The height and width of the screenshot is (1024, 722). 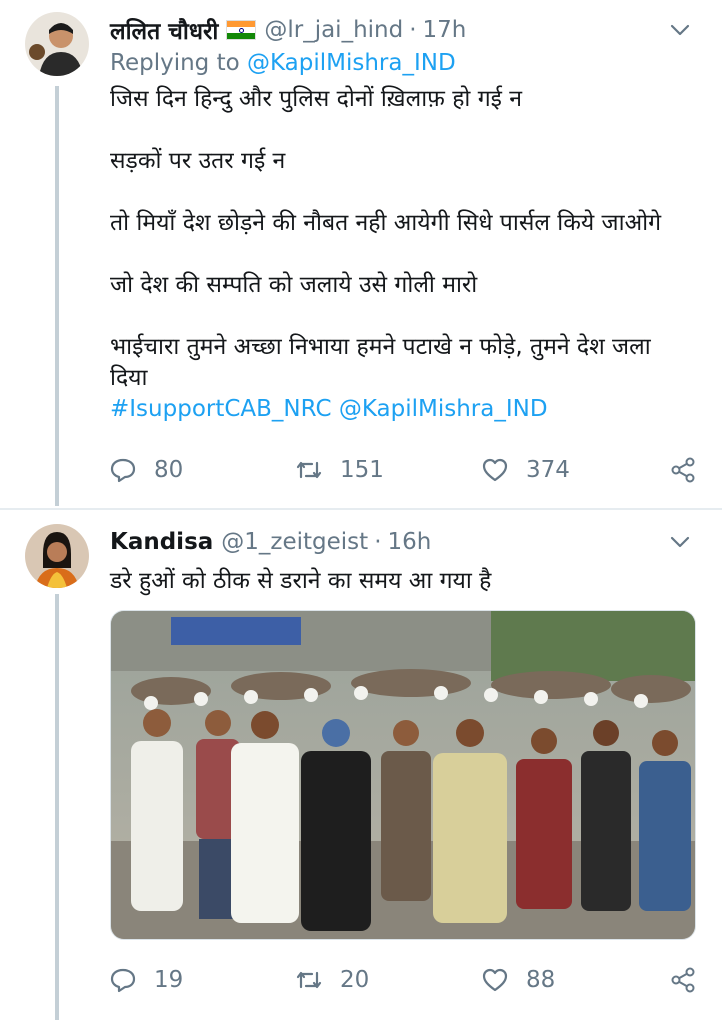 I want to click on reply-button: 80, so click(x=145, y=470).